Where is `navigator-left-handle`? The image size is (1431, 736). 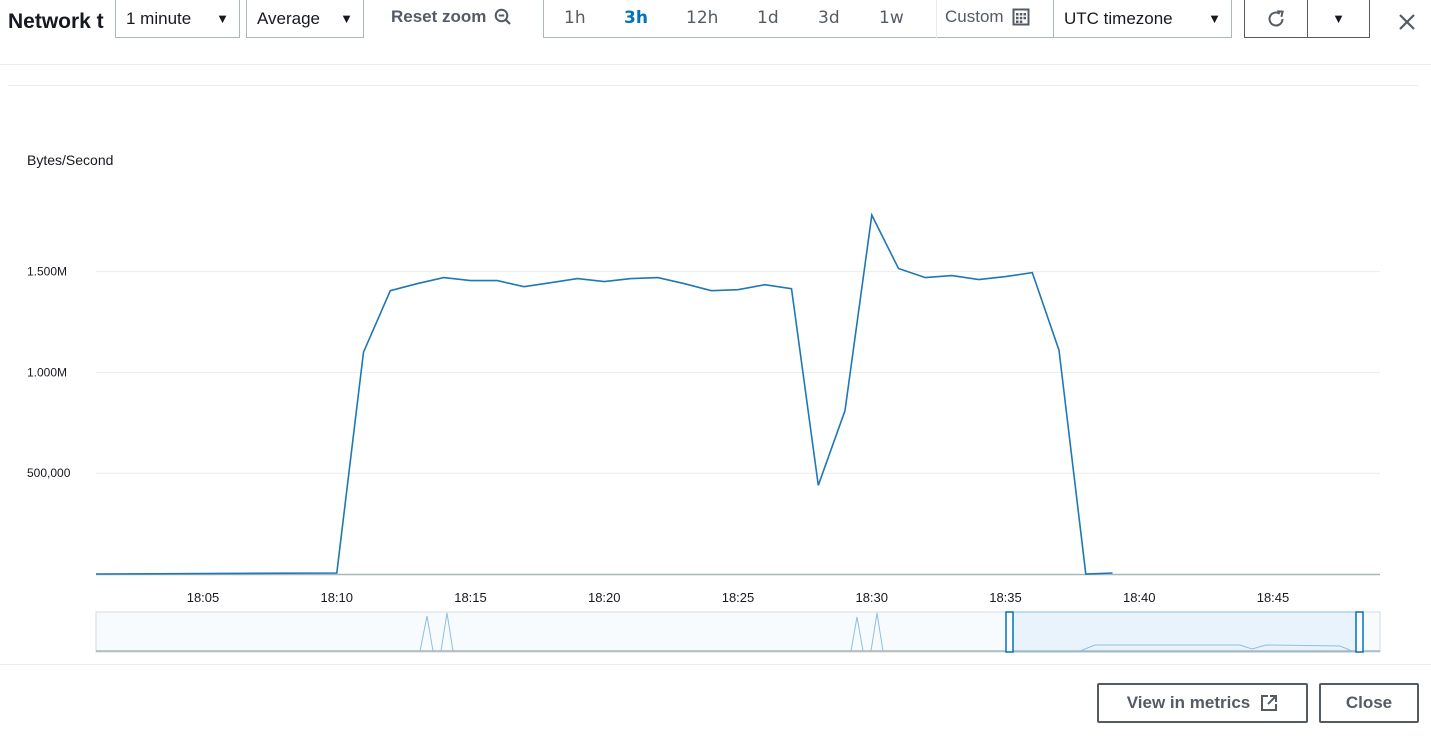
navigator-left-handle is located at coordinates (1009, 632).